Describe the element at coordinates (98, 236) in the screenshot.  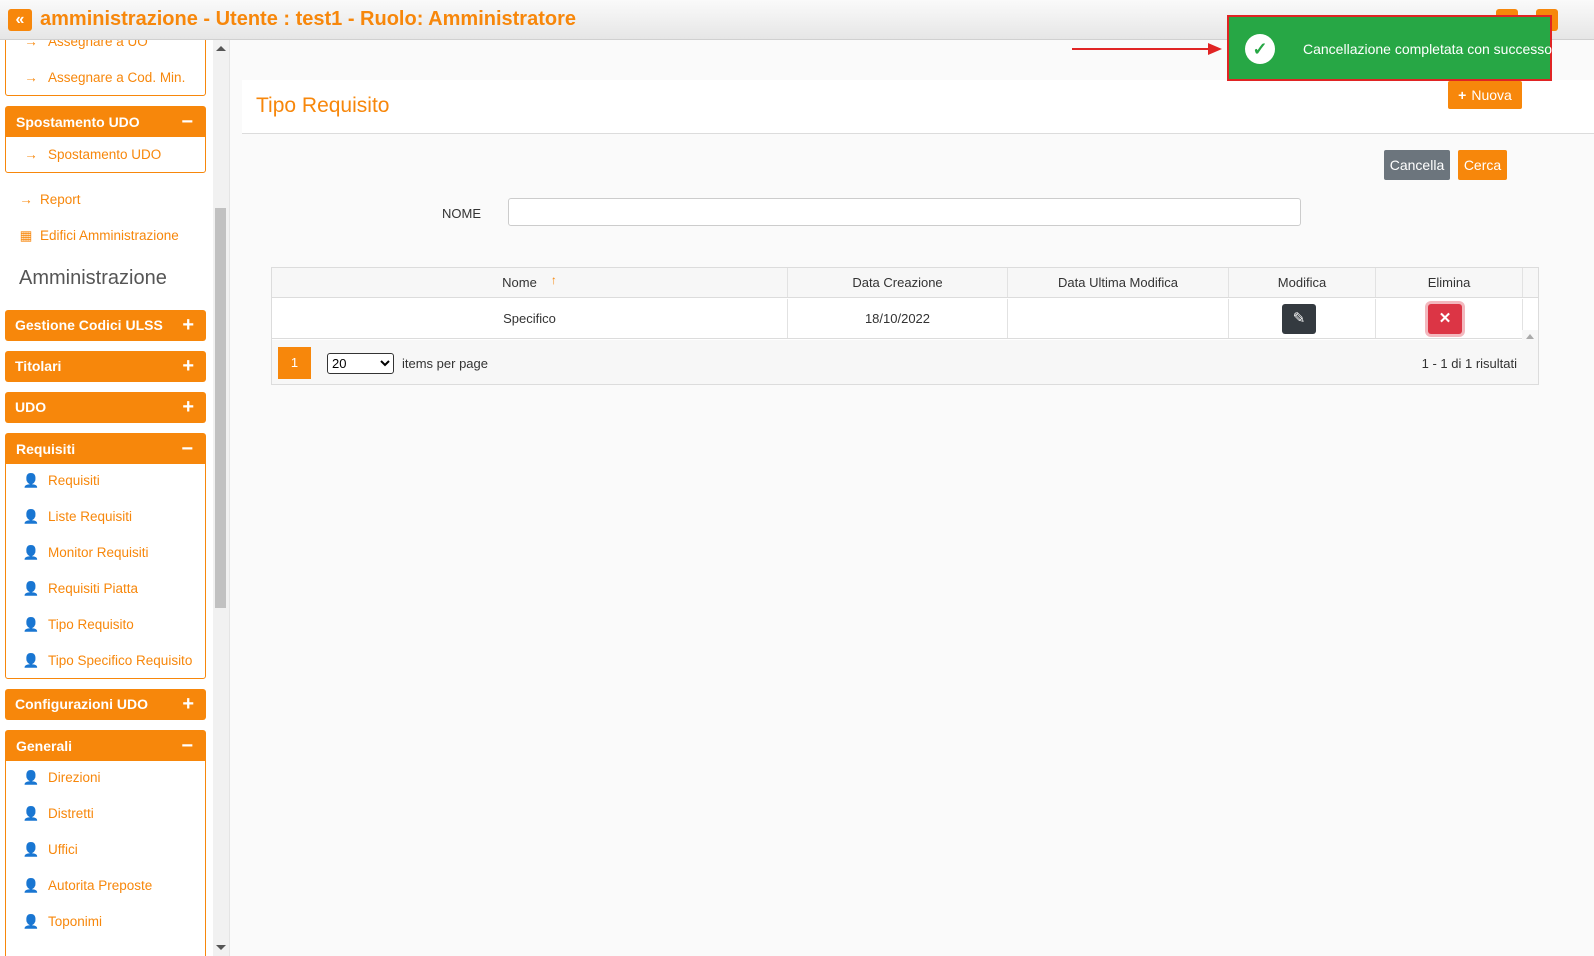
I see `sidebar-item-edifici: ▦ Edifici Amministrazione` at that location.